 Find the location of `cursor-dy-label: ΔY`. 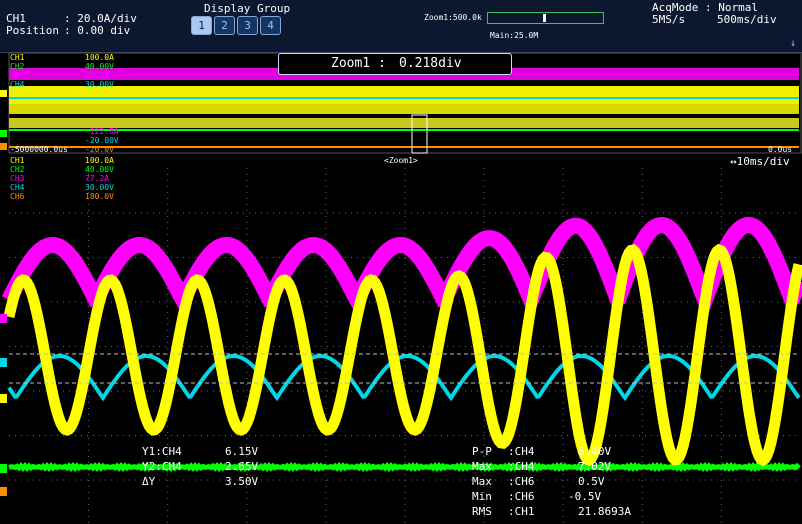

cursor-dy-label: ΔY is located at coordinates (149, 481).